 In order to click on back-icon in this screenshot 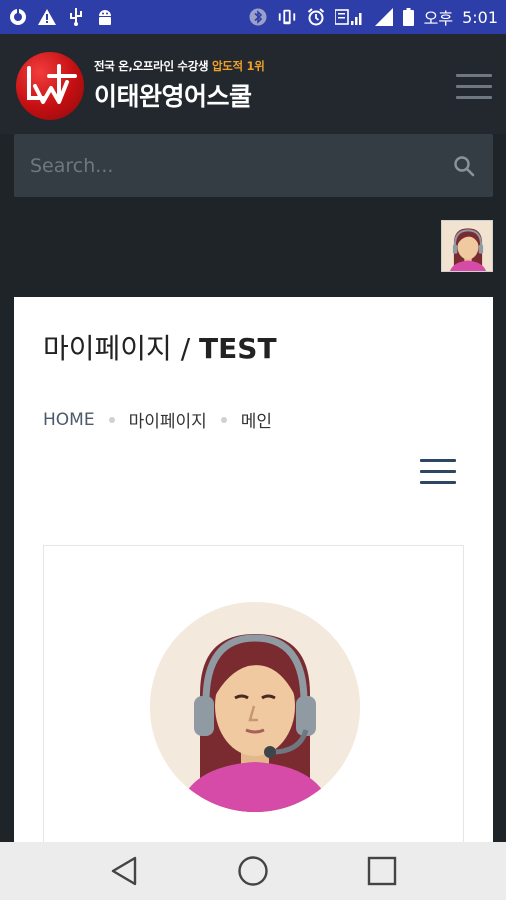, I will do `click(124, 871)`.